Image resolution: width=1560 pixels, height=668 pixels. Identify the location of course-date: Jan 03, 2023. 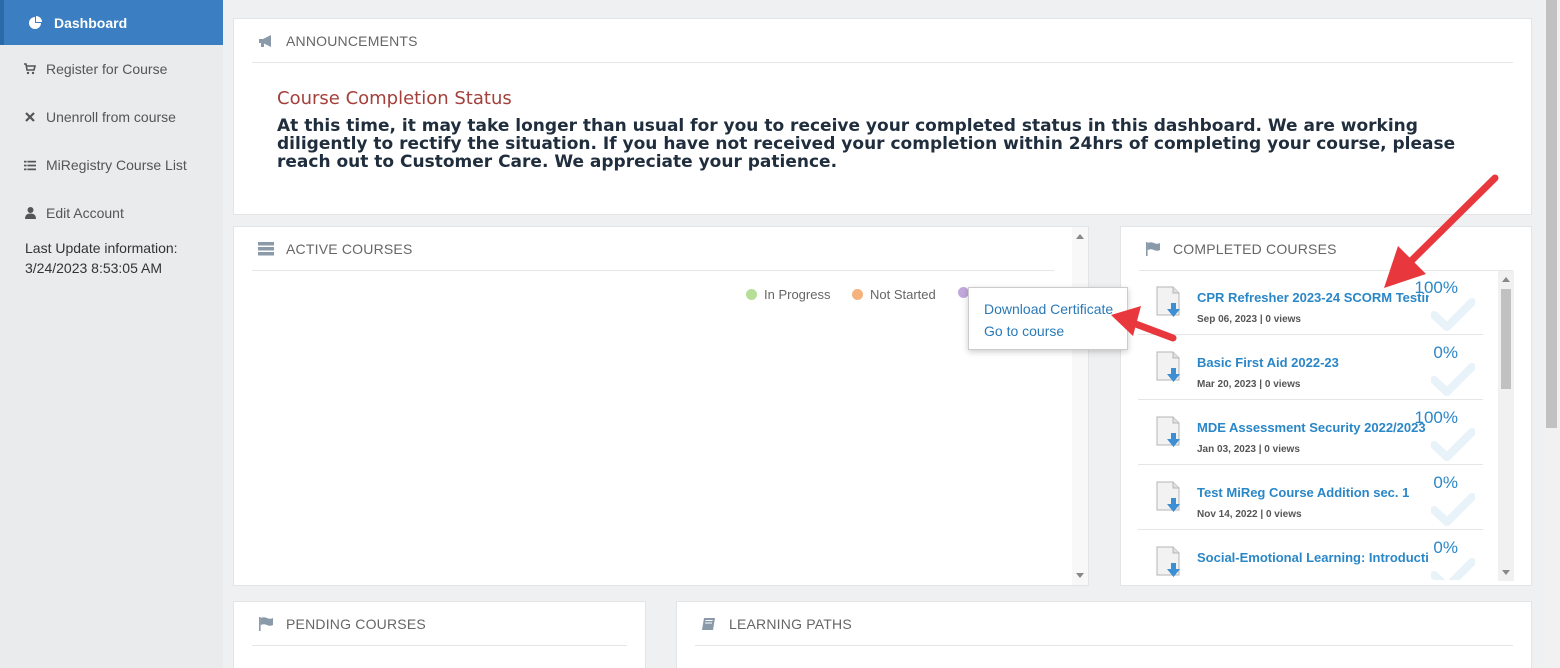
(1226, 449).